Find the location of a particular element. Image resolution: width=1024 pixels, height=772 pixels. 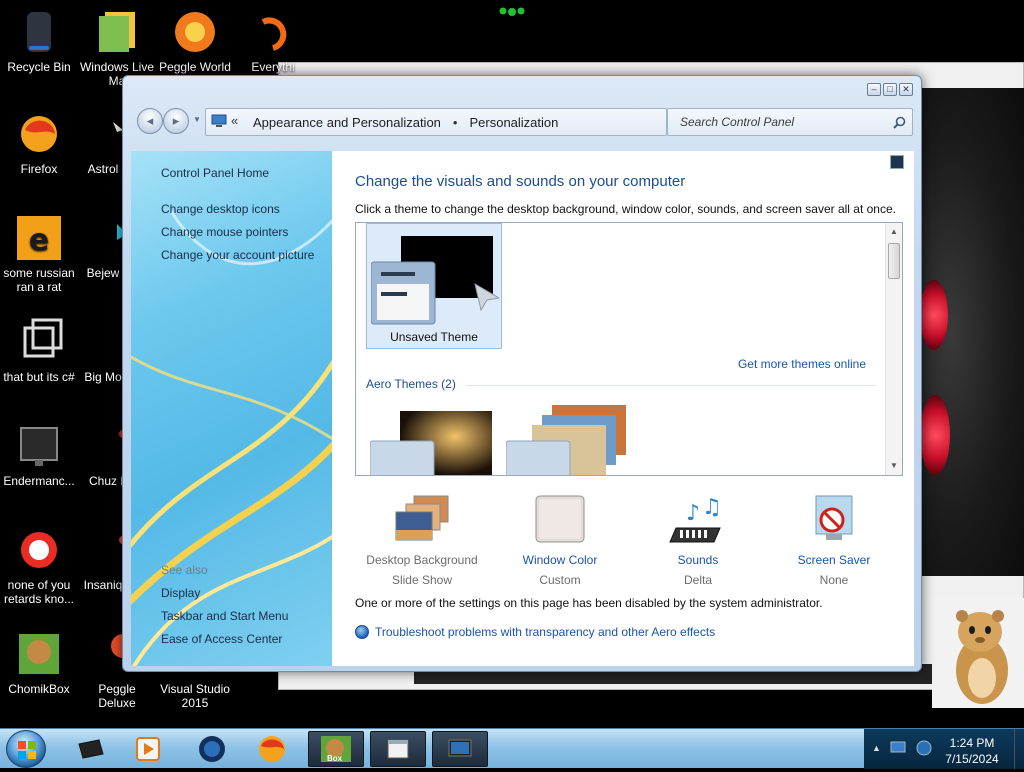

breadcrumb-appearance: Appearance and Personalization is located at coordinates (347, 122).